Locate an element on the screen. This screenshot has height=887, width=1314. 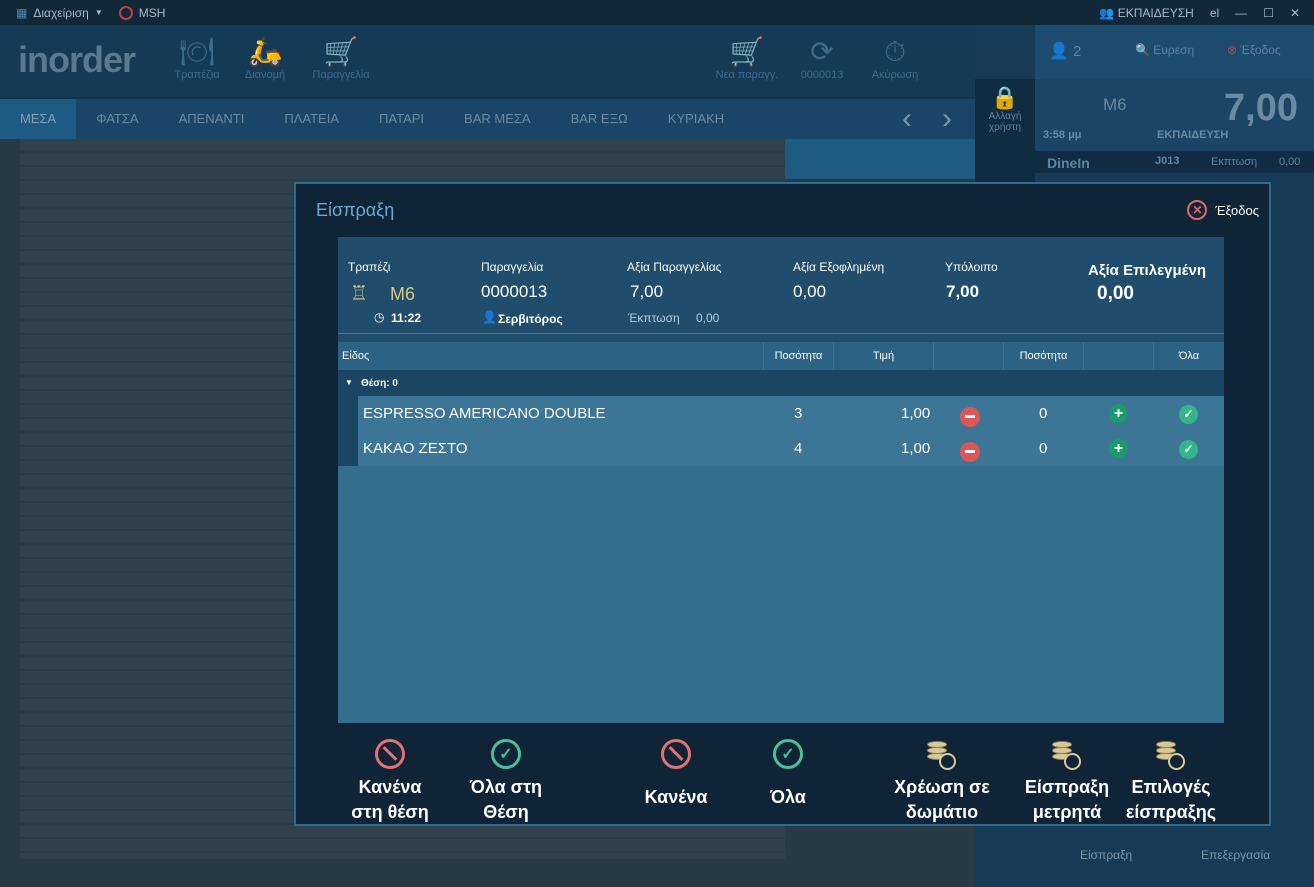
charge-room-button: Χρέωση σε δωμάτιο is located at coordinates (942, 782).